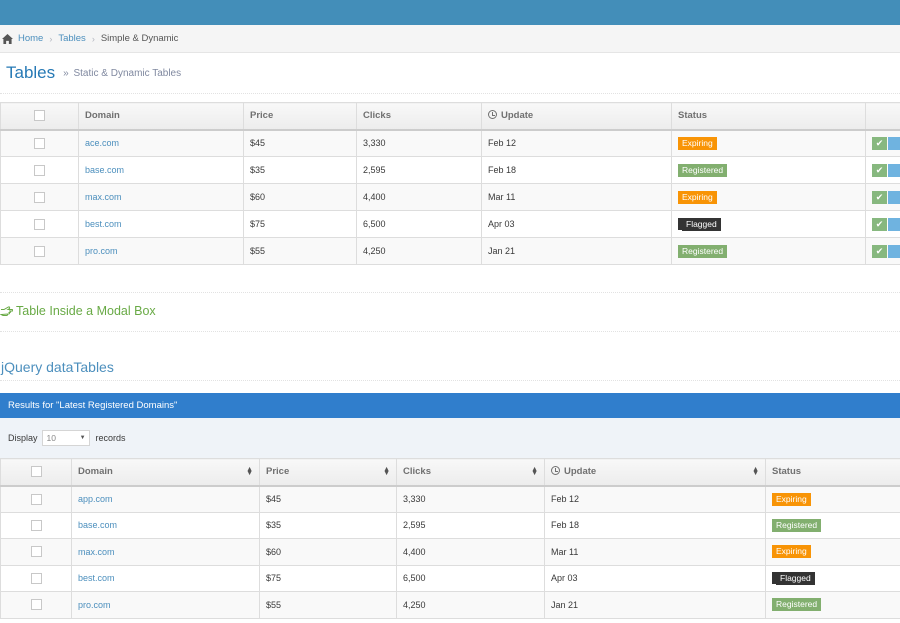 Image resolution: width=900 pixels, height=623 pixels. What do you see at coordinates (450, 552) in the screenshot?
I see `table-row: max.com $60 4,400 Mar 11 Expiring` at bounding box center [450, 552].